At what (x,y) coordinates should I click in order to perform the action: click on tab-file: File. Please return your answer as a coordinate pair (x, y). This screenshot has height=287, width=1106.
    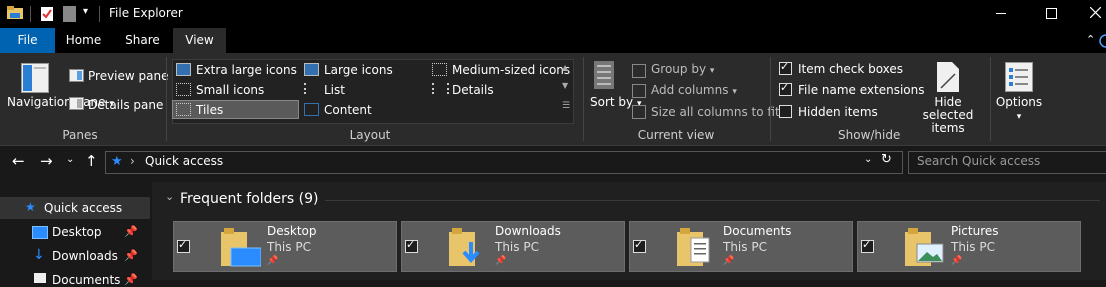
    Looking at the image, I should click on (27, 40).